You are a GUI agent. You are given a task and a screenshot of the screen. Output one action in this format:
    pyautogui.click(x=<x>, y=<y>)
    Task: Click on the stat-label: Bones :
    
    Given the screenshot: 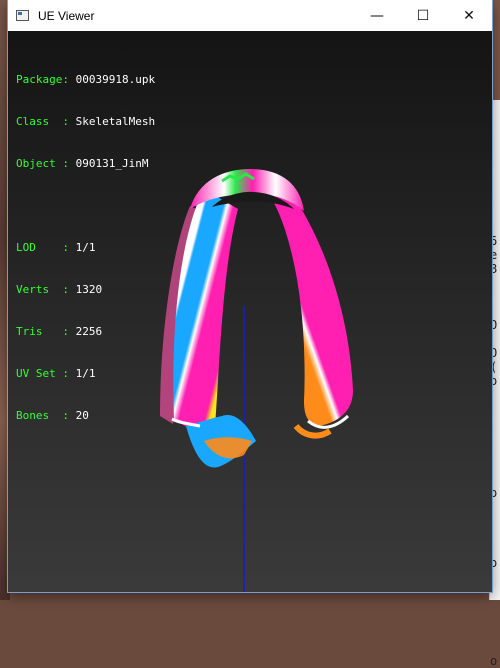 What is the action you would take?
    pyautogui.click(x=46, y=415)
    